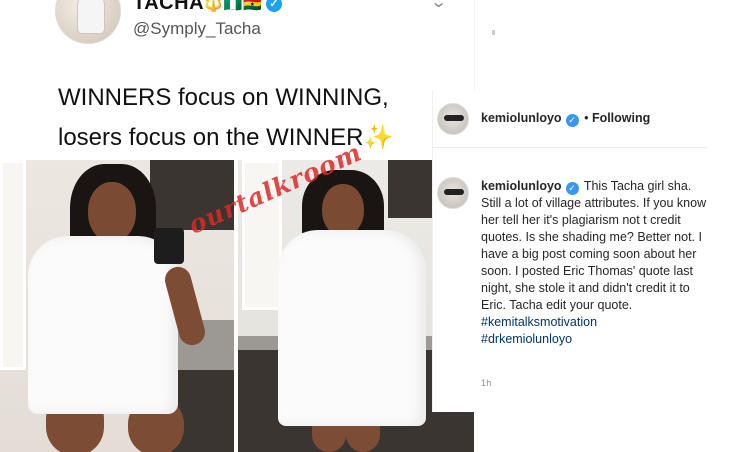  What do you see at coordinates (521, 186) in the screenshot?
I see `caption-username: kemiolunloyo` at bounding box center [521, 186].